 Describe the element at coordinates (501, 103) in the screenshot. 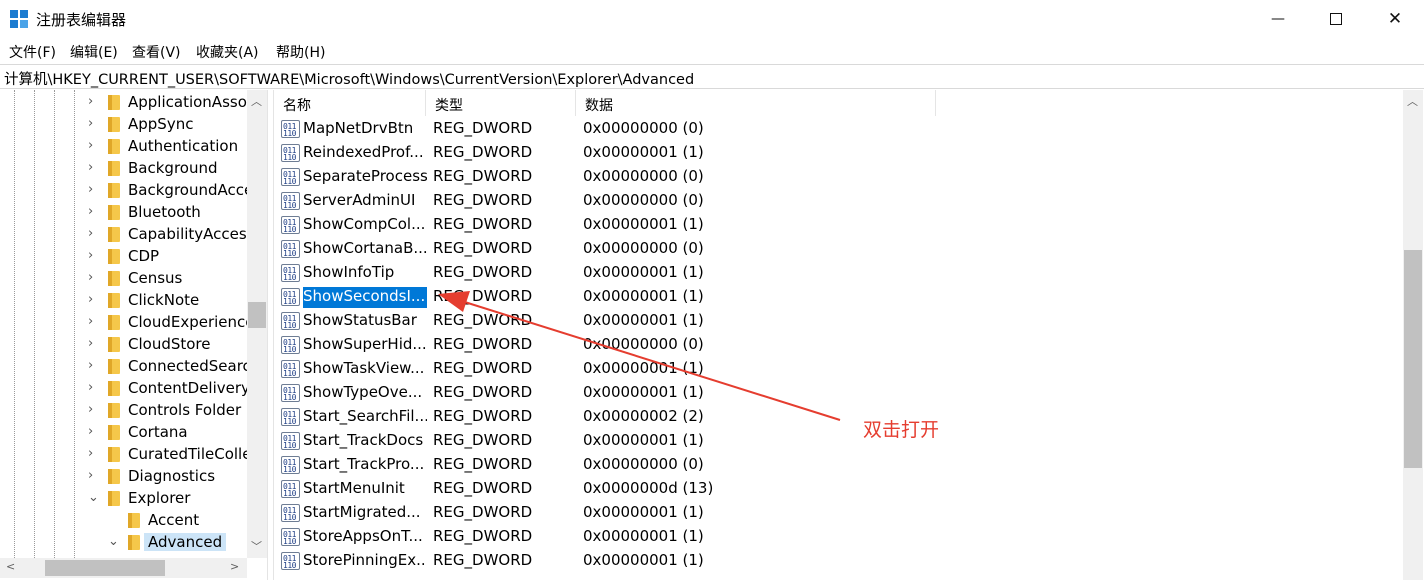

I see `column-header-type: 类型` at that location.